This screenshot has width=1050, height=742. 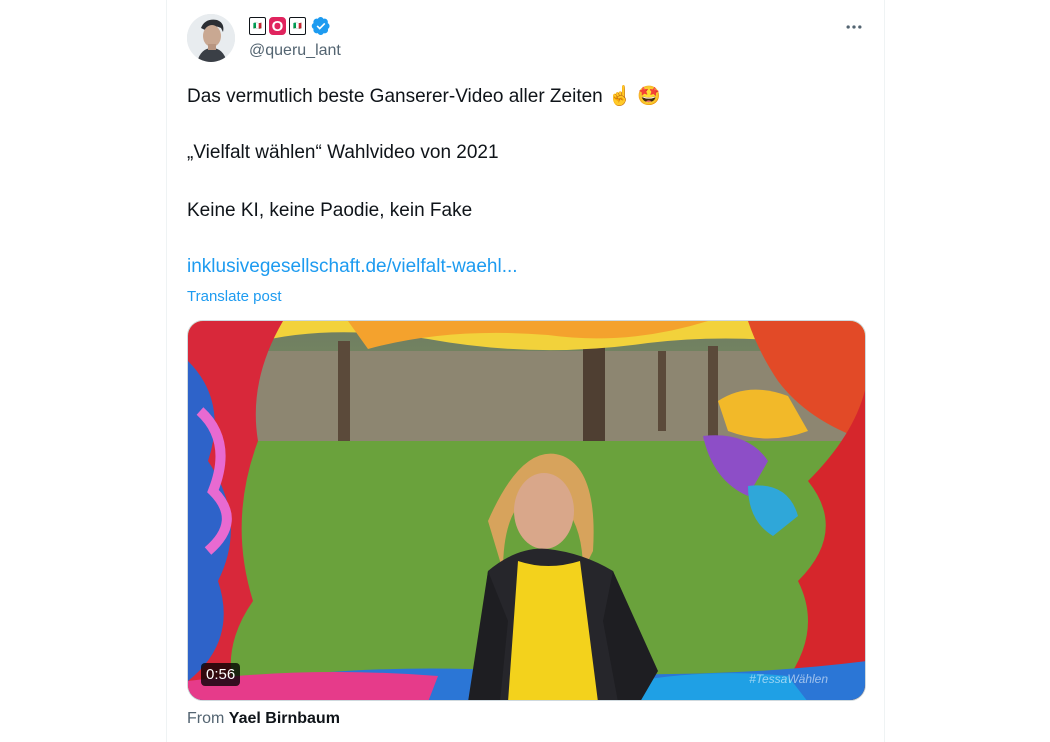 What do you see at coordinates (620, 96) in the screenshot?
I see `pointing-up-emoji-icon: ☝️` at bounding box center [620, 96].